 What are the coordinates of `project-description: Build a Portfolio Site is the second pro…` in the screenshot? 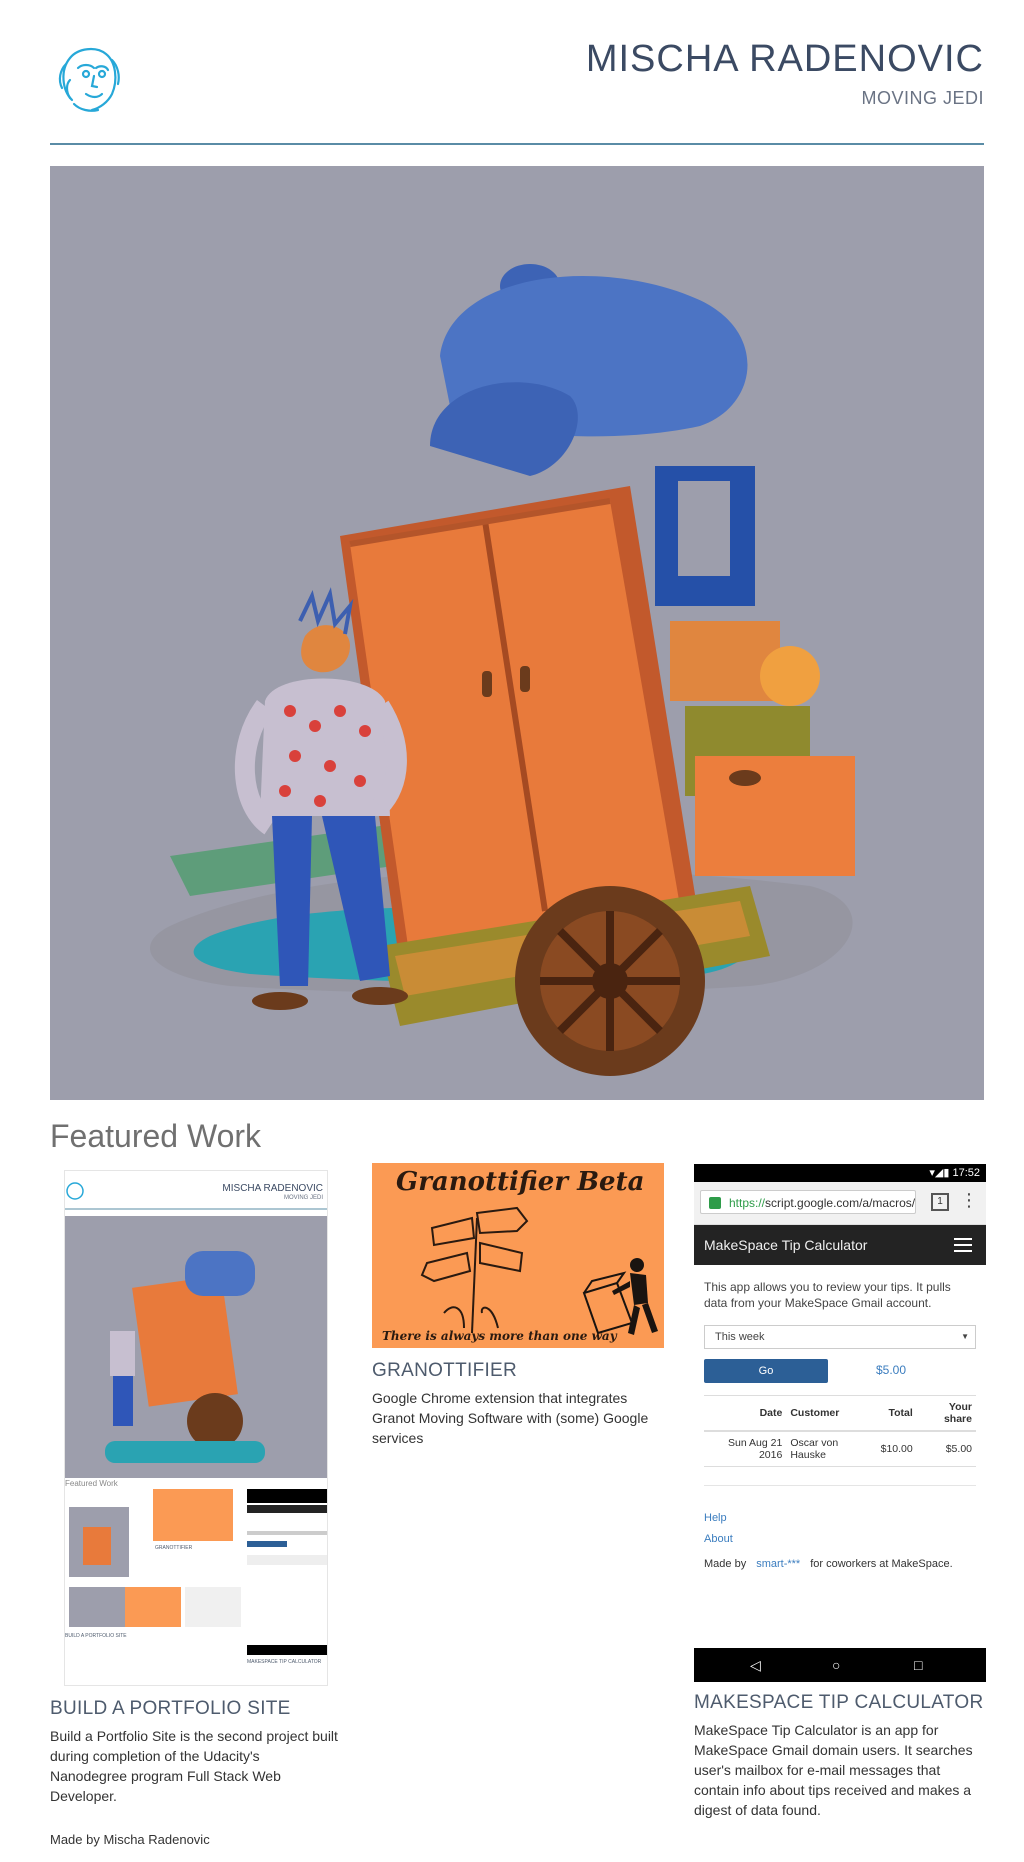 It's located at (194, 1766).